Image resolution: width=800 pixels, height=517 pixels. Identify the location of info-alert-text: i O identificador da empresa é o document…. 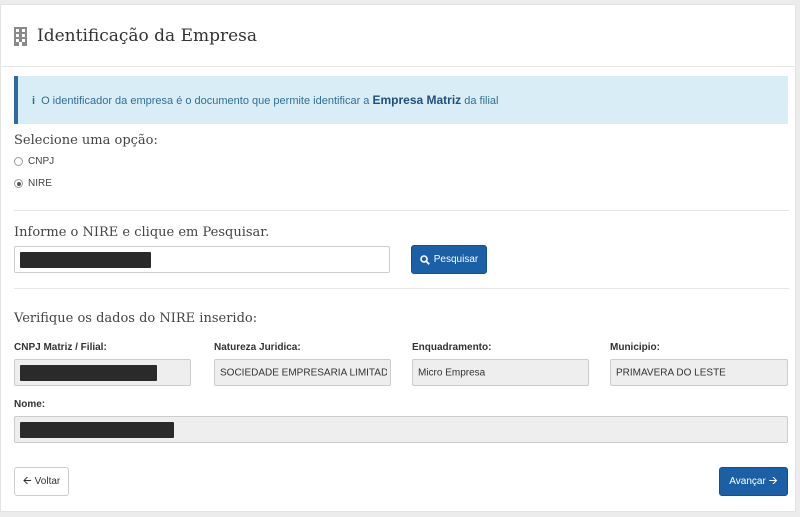
(265, 100).